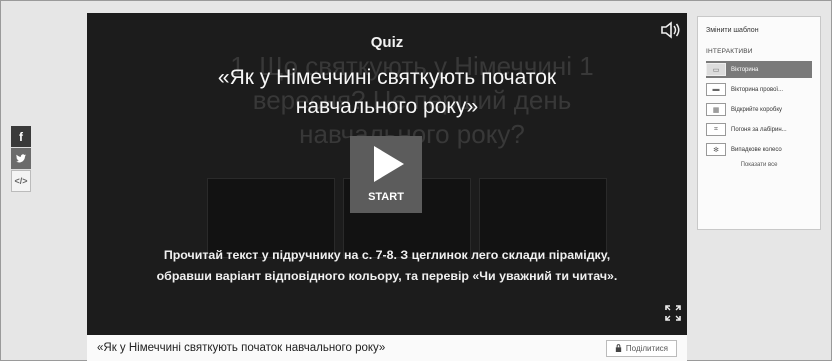 This screenshot has width=832, height=361. I want to click on show-all-link: Показати все, so click(759, 165).